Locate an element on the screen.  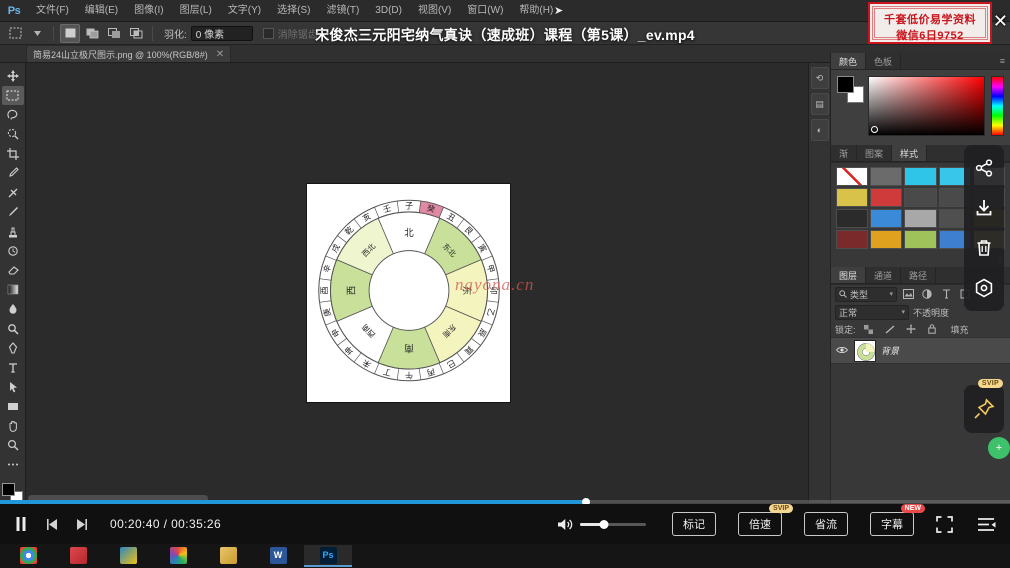
volume-icon is located at coordinates (565, 524).